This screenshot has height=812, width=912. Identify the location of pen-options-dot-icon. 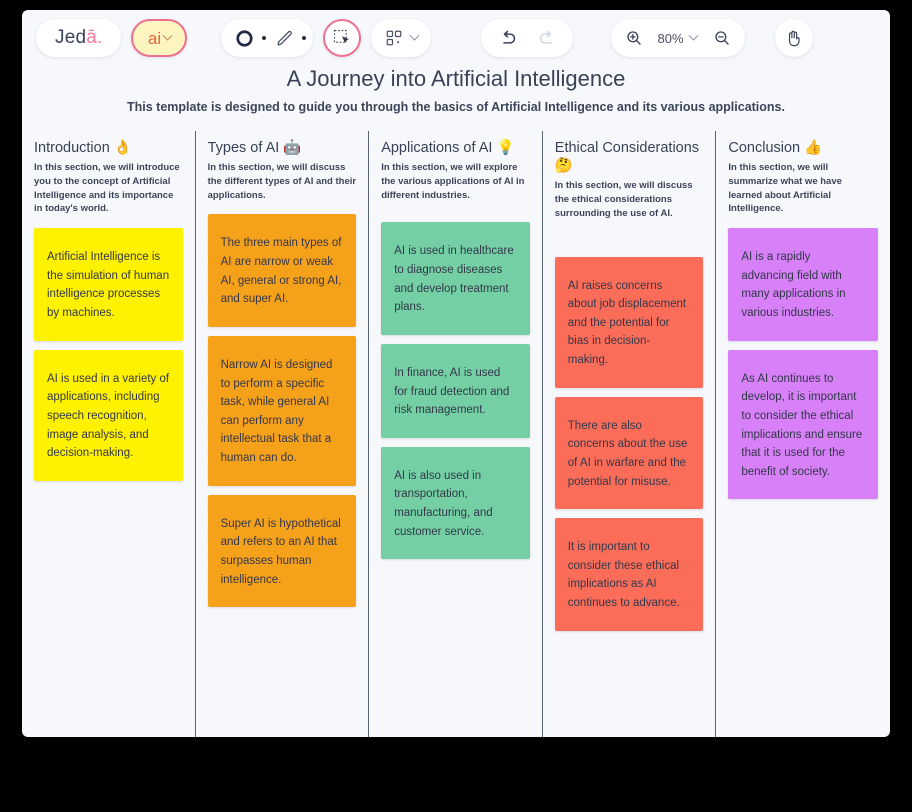
(304, 38).